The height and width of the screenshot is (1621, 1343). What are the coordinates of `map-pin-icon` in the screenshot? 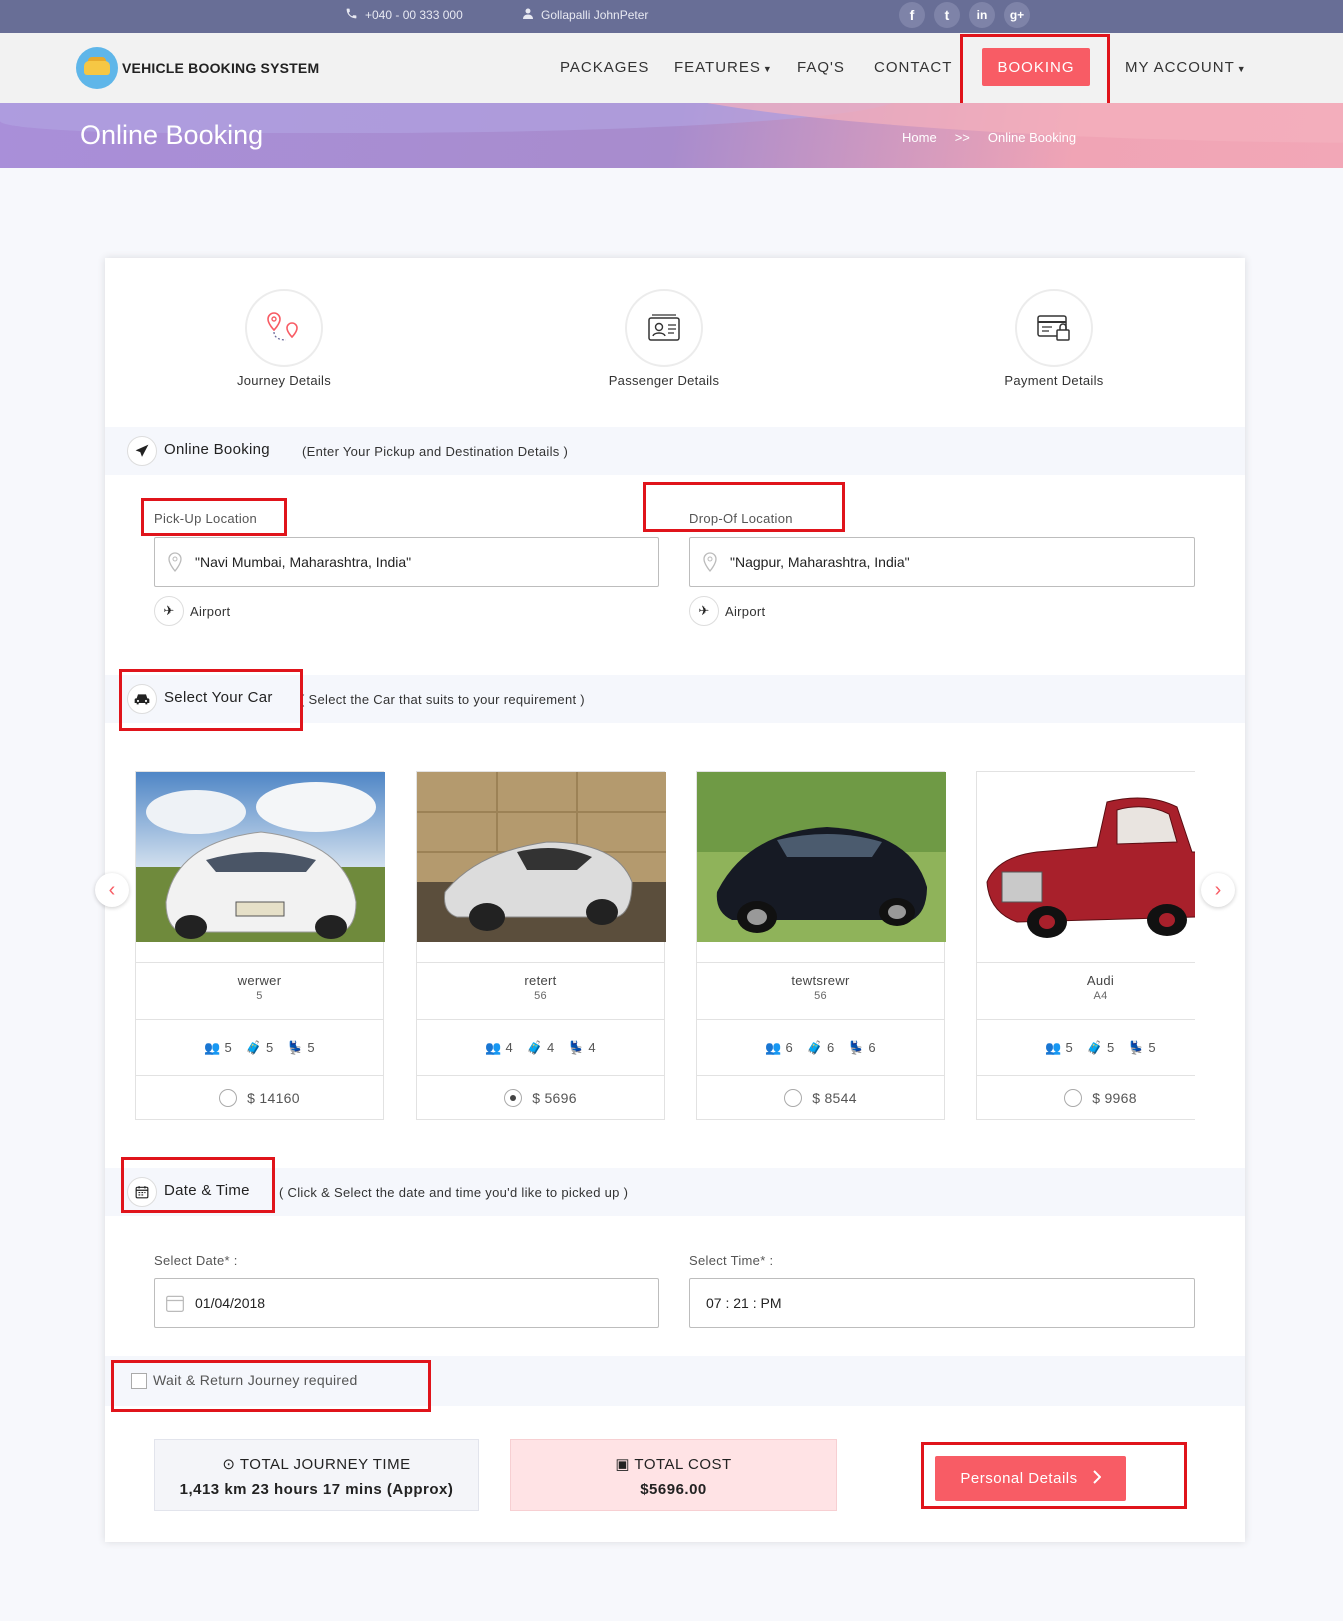 It's located at (710, 562).